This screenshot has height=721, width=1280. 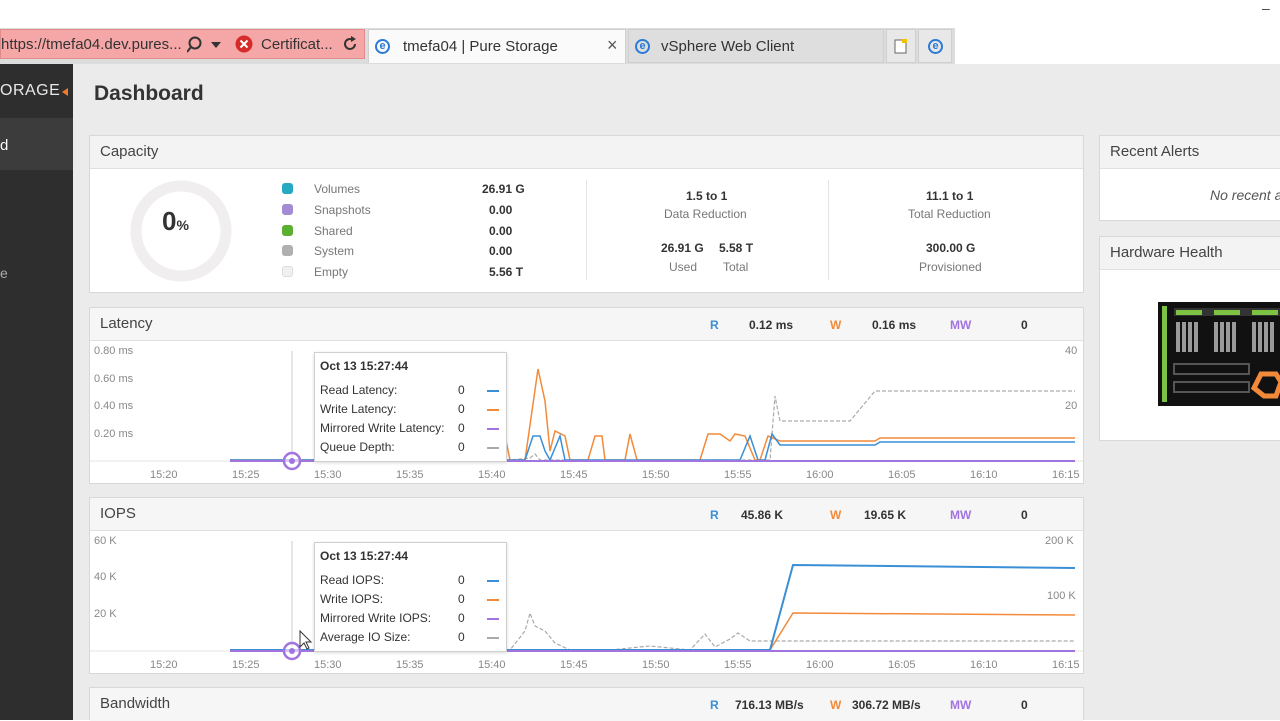 I want to click on hardware-header: Hardware Health, so click(x=1190, y=253).